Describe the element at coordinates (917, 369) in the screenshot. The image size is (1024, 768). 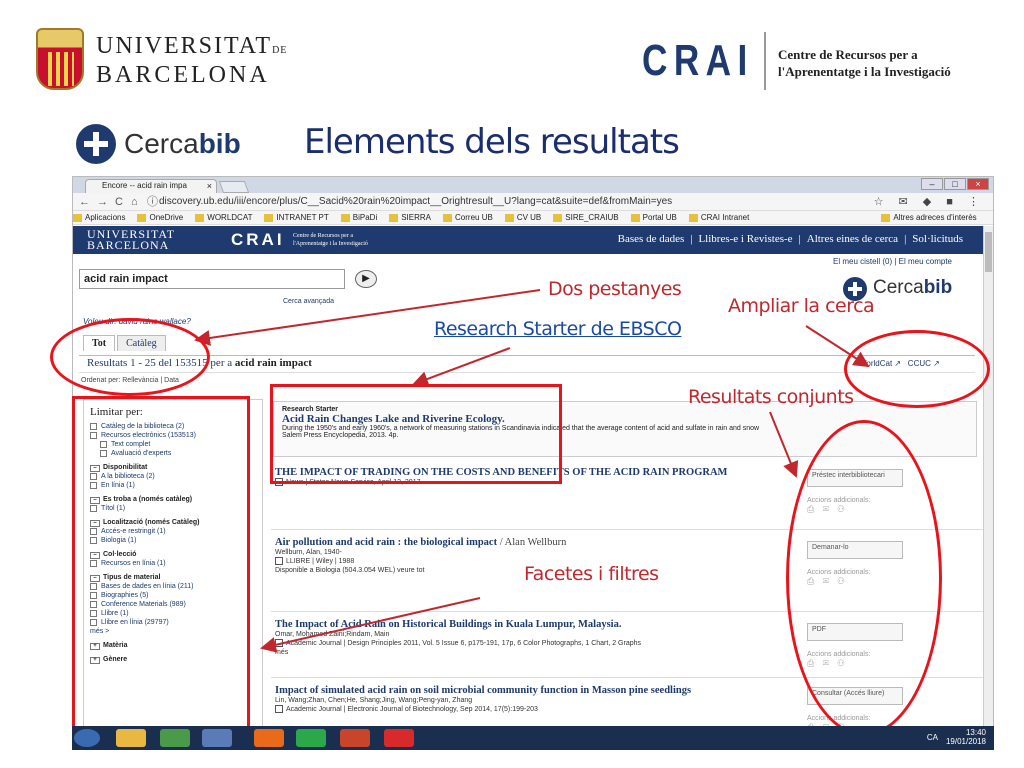
I see `expand-highlight` at that location.